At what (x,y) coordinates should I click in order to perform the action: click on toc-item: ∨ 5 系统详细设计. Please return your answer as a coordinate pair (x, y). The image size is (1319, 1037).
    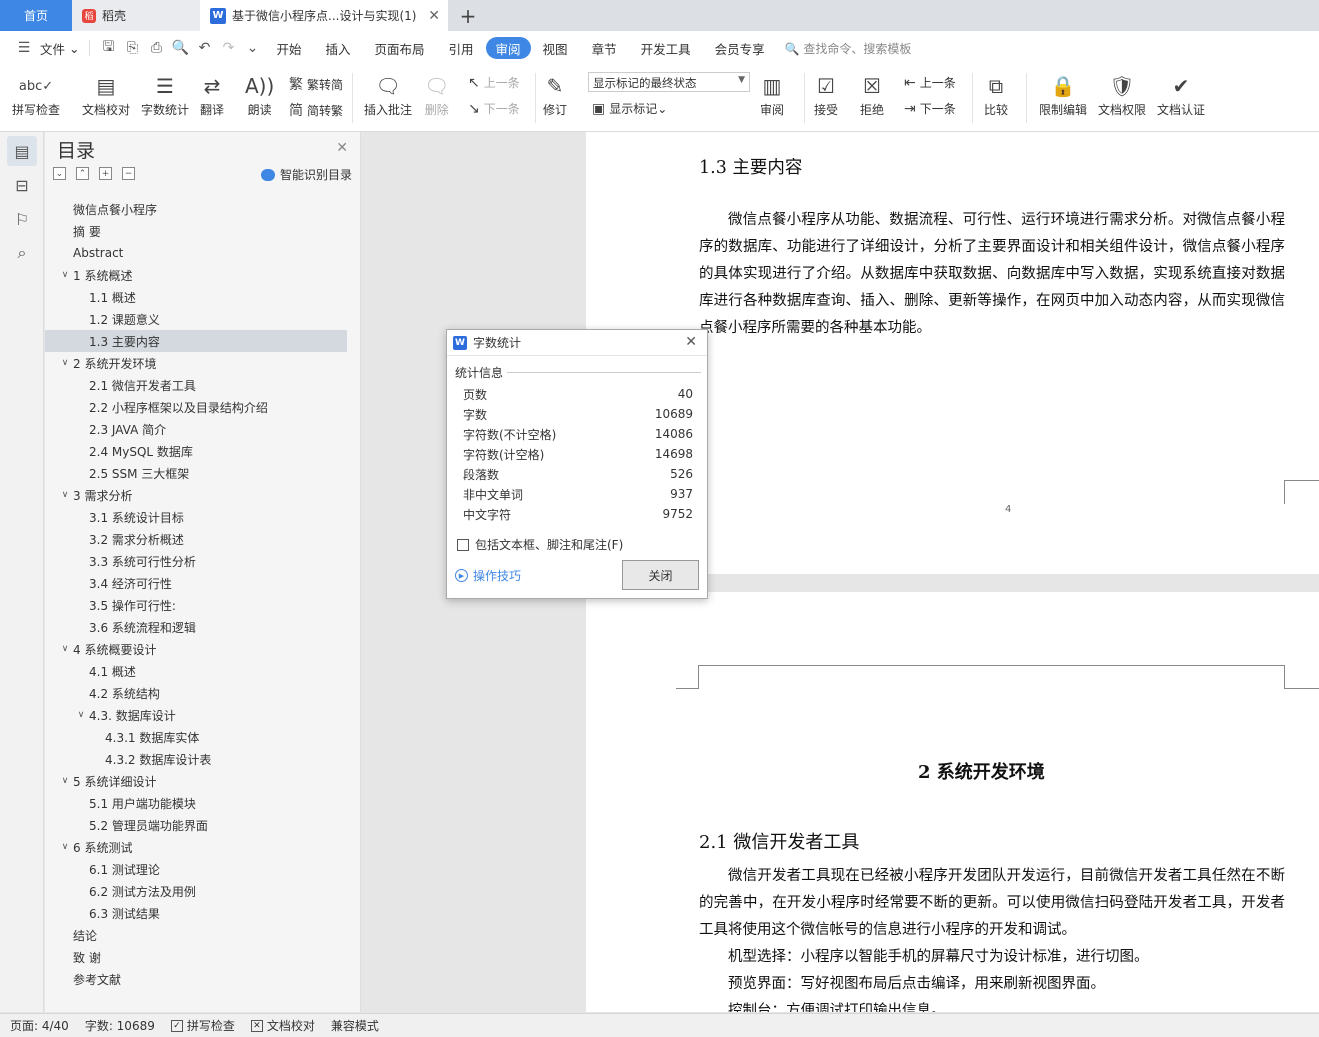
    Looking at the image, I should click on (203, 781).